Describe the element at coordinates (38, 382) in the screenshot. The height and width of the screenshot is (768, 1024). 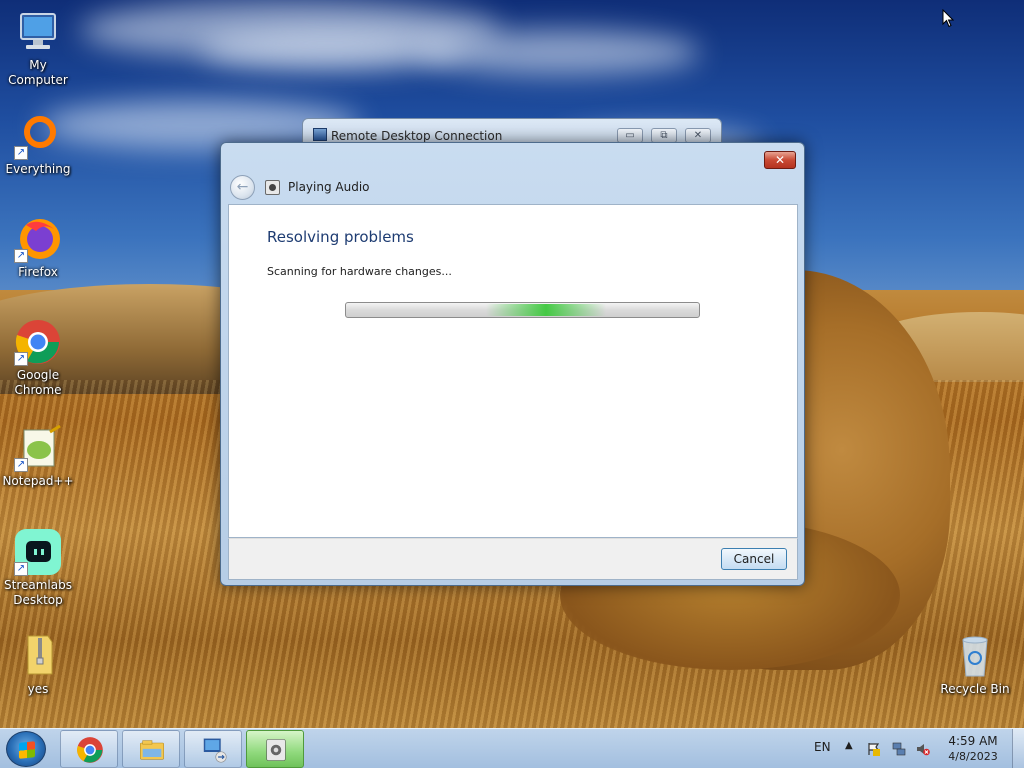
I see `desktop-icon-label: Google Chrome` at that location.